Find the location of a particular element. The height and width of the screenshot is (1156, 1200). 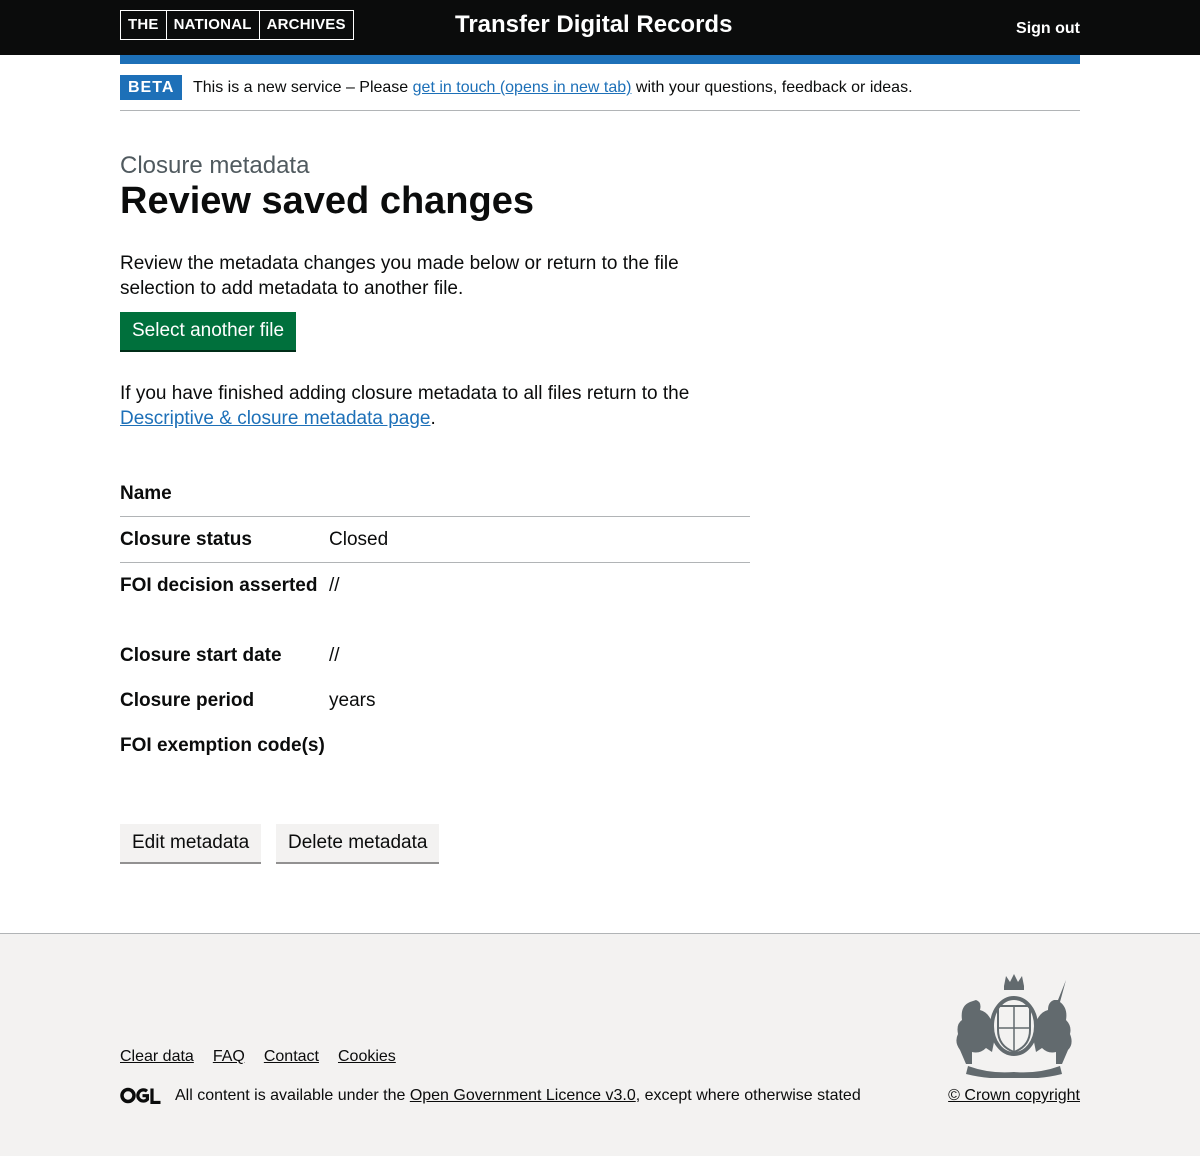

summary-value: years is located at coordinates (352, 700).